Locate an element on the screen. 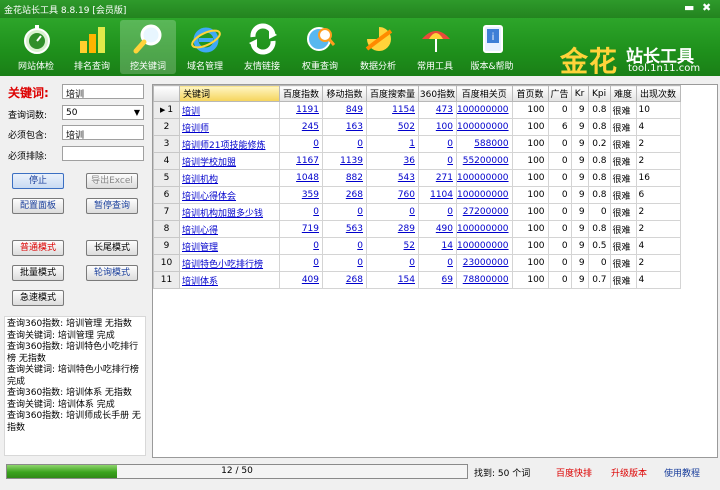 The image size is (720, 490). table-row: 3 培训师21项技能修炼 0 0 1 0 588000 100 0 9 0.2 很难 2 is located at coordinates (417, 144).